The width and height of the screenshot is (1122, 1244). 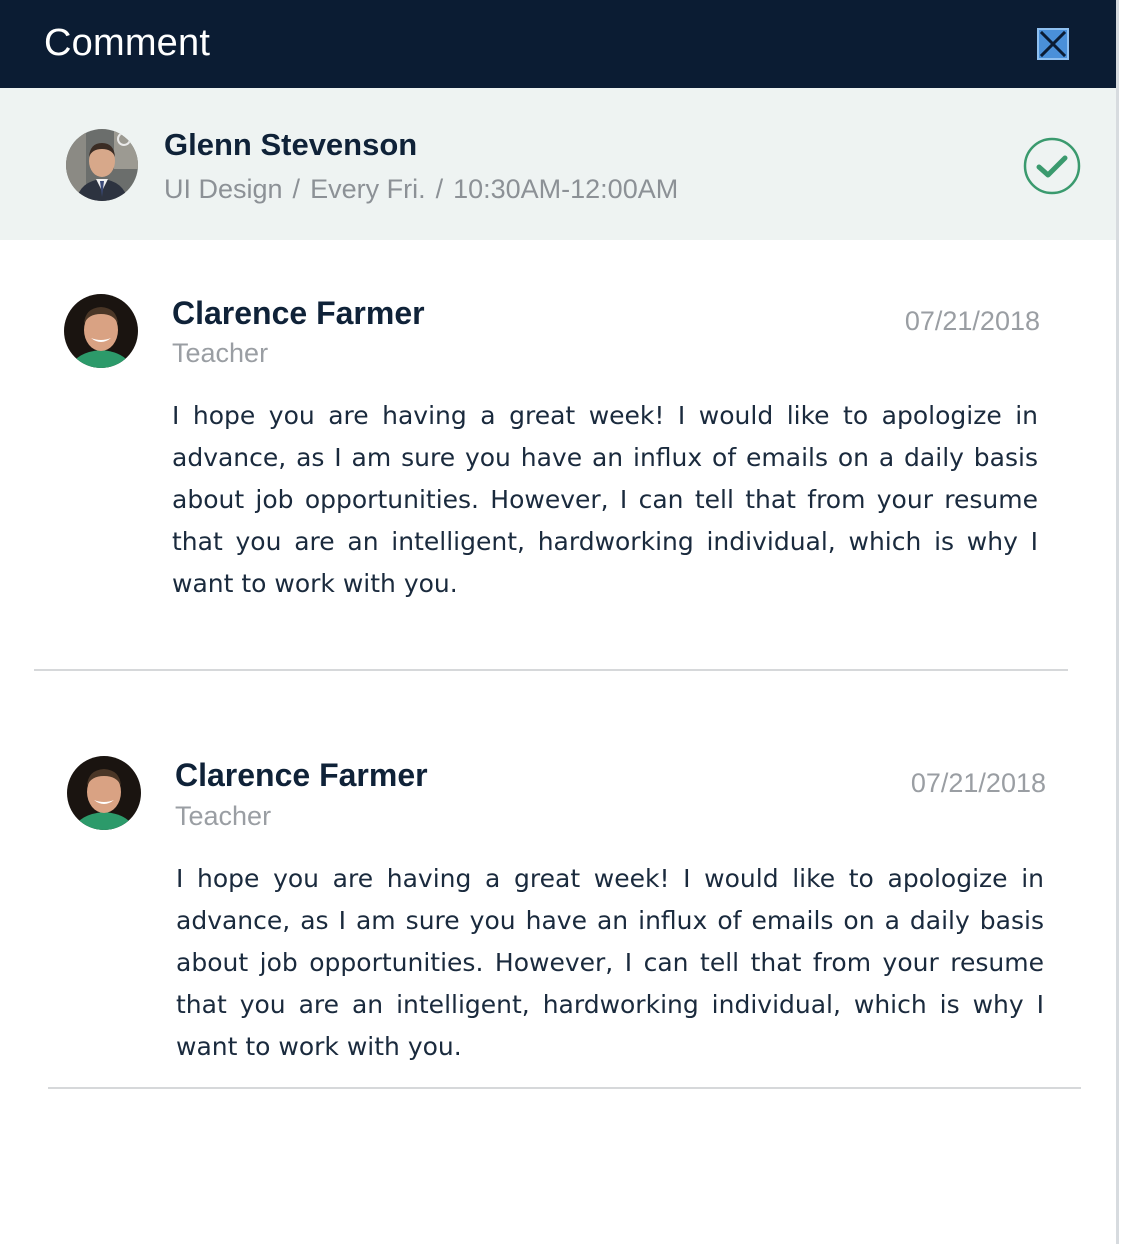 I want to click on check-circle-icon, so click(x=1052, y=166).